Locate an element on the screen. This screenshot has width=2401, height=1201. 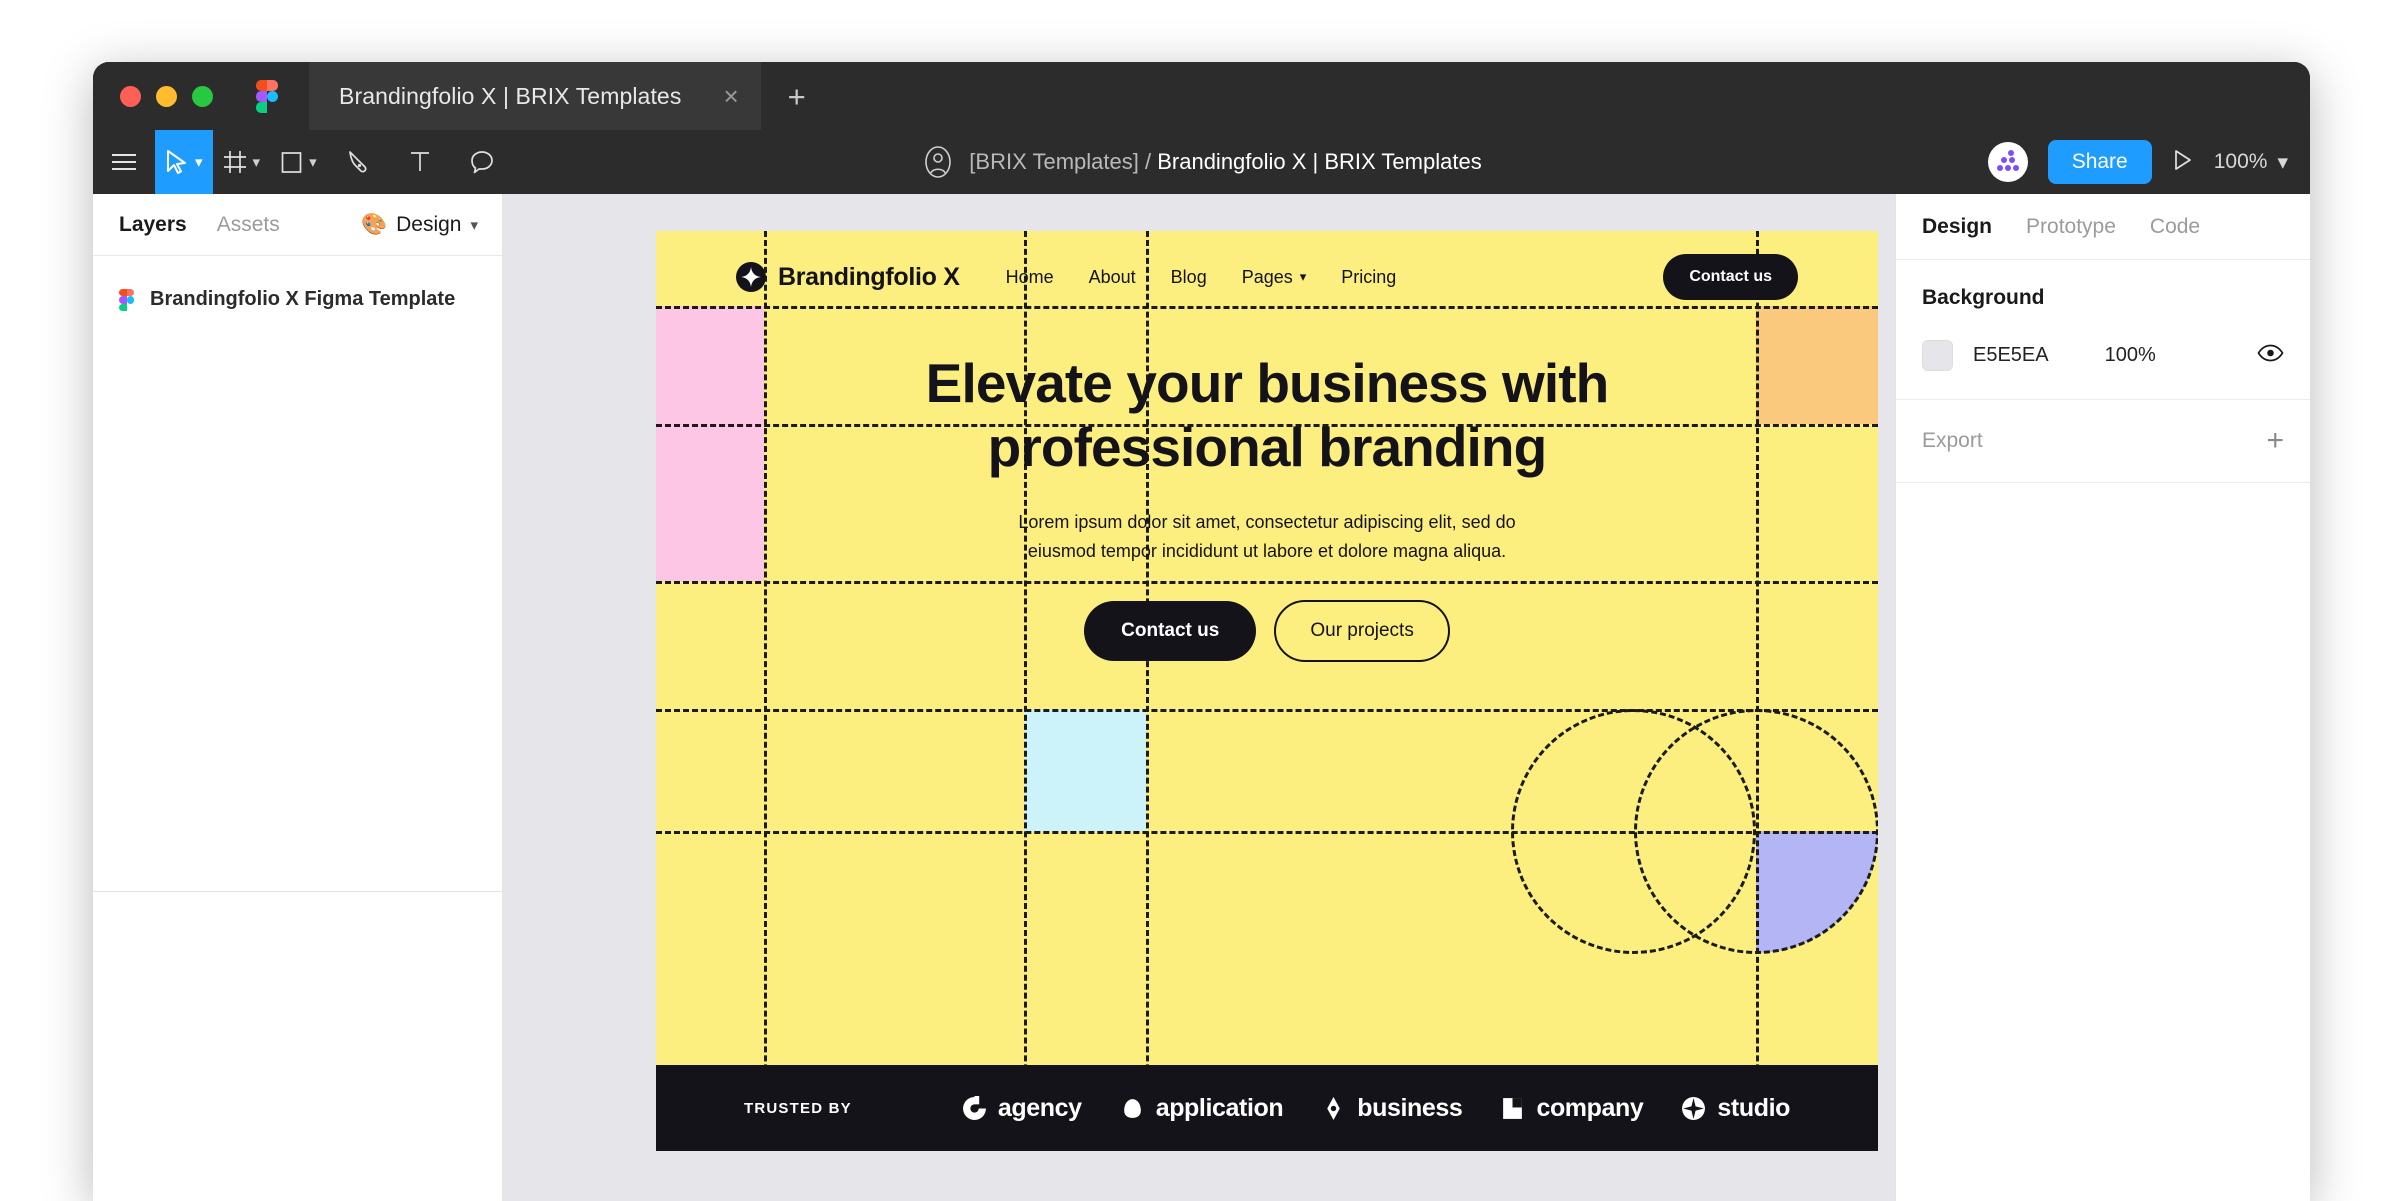
toolbar-right-group: Share 100% ▾ is located at coordinates (2137, 162).